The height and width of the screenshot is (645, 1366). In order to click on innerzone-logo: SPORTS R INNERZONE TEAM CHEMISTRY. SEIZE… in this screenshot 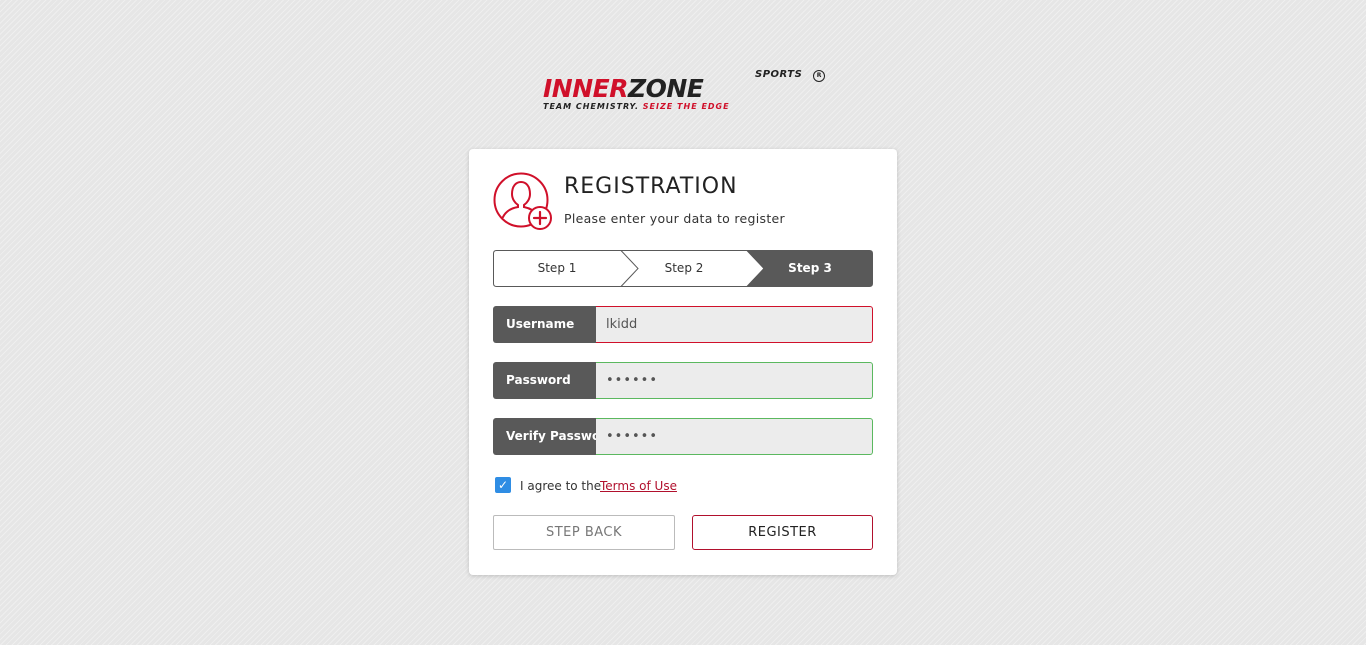, I will do `click(684, 92)`.